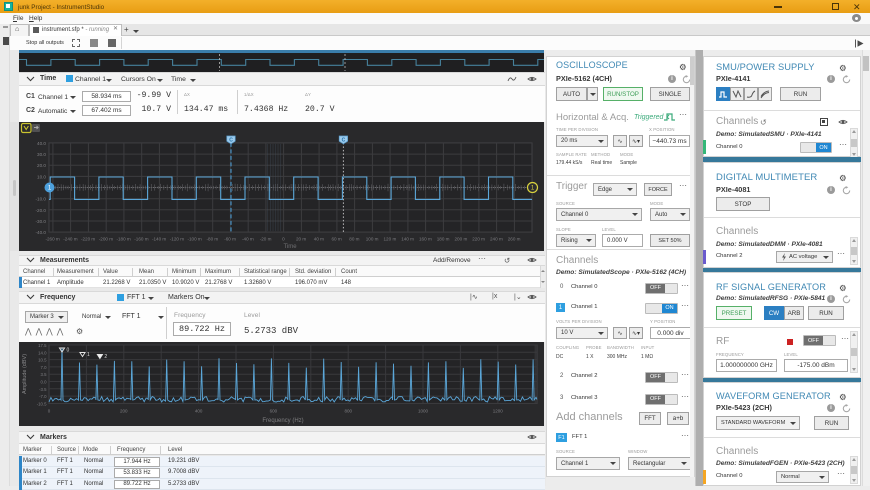  I want to click on svg-text: Frequency (Hz), so click(282, 421).